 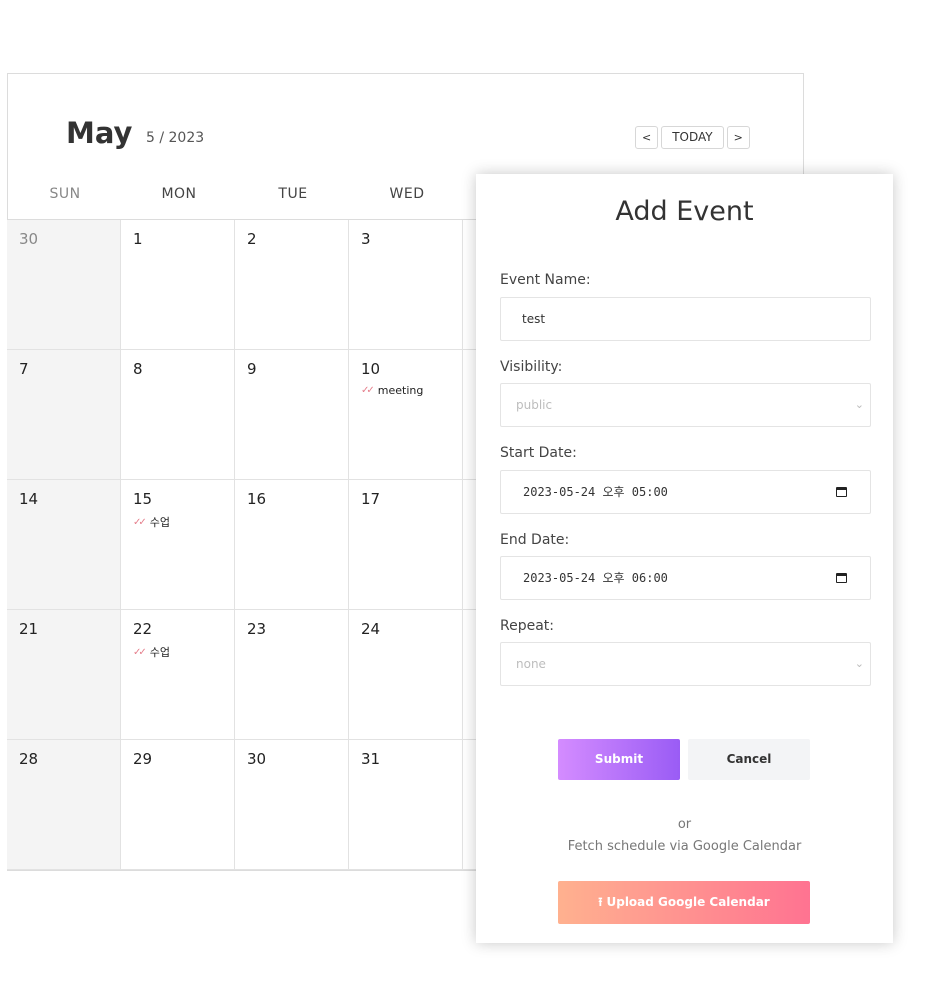 I want to click on event-name-input: test, so click(x=685, y=319).